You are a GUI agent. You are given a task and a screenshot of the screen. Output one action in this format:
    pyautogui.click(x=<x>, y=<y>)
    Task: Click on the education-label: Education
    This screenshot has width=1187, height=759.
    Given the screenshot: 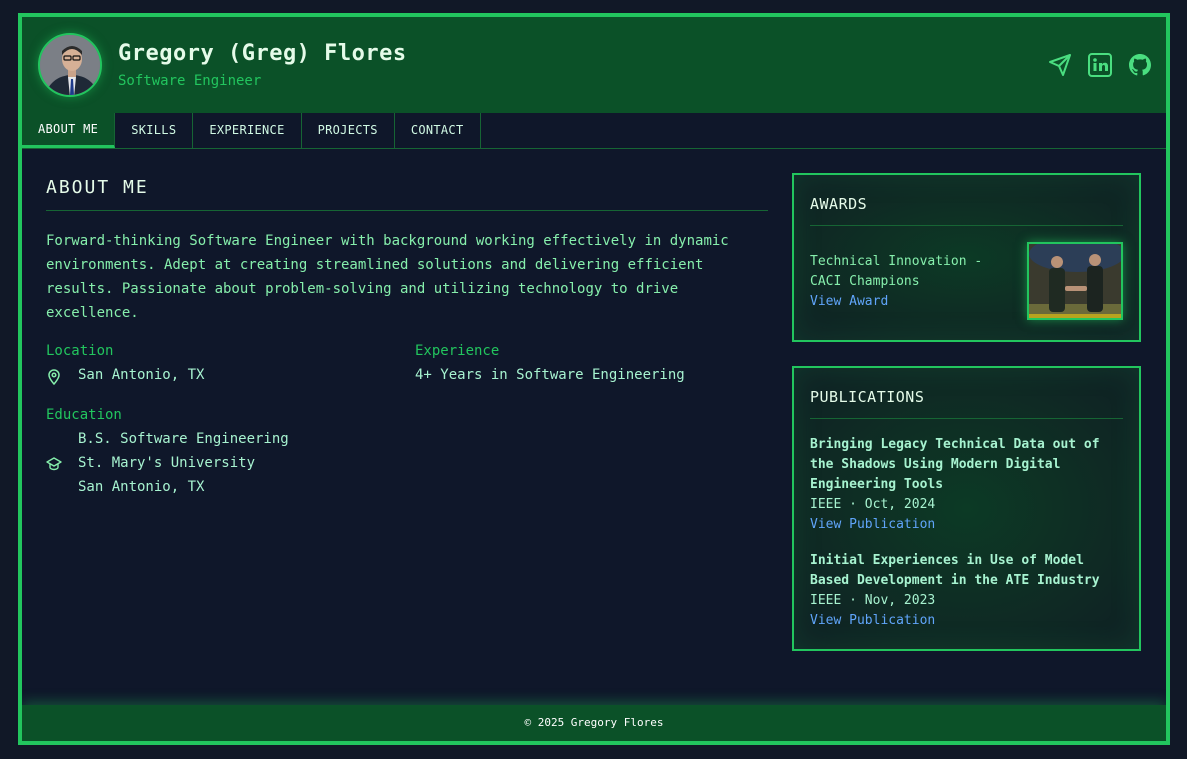 What is the action you would take?
    pyautogui.click(x=84, y=415)
    